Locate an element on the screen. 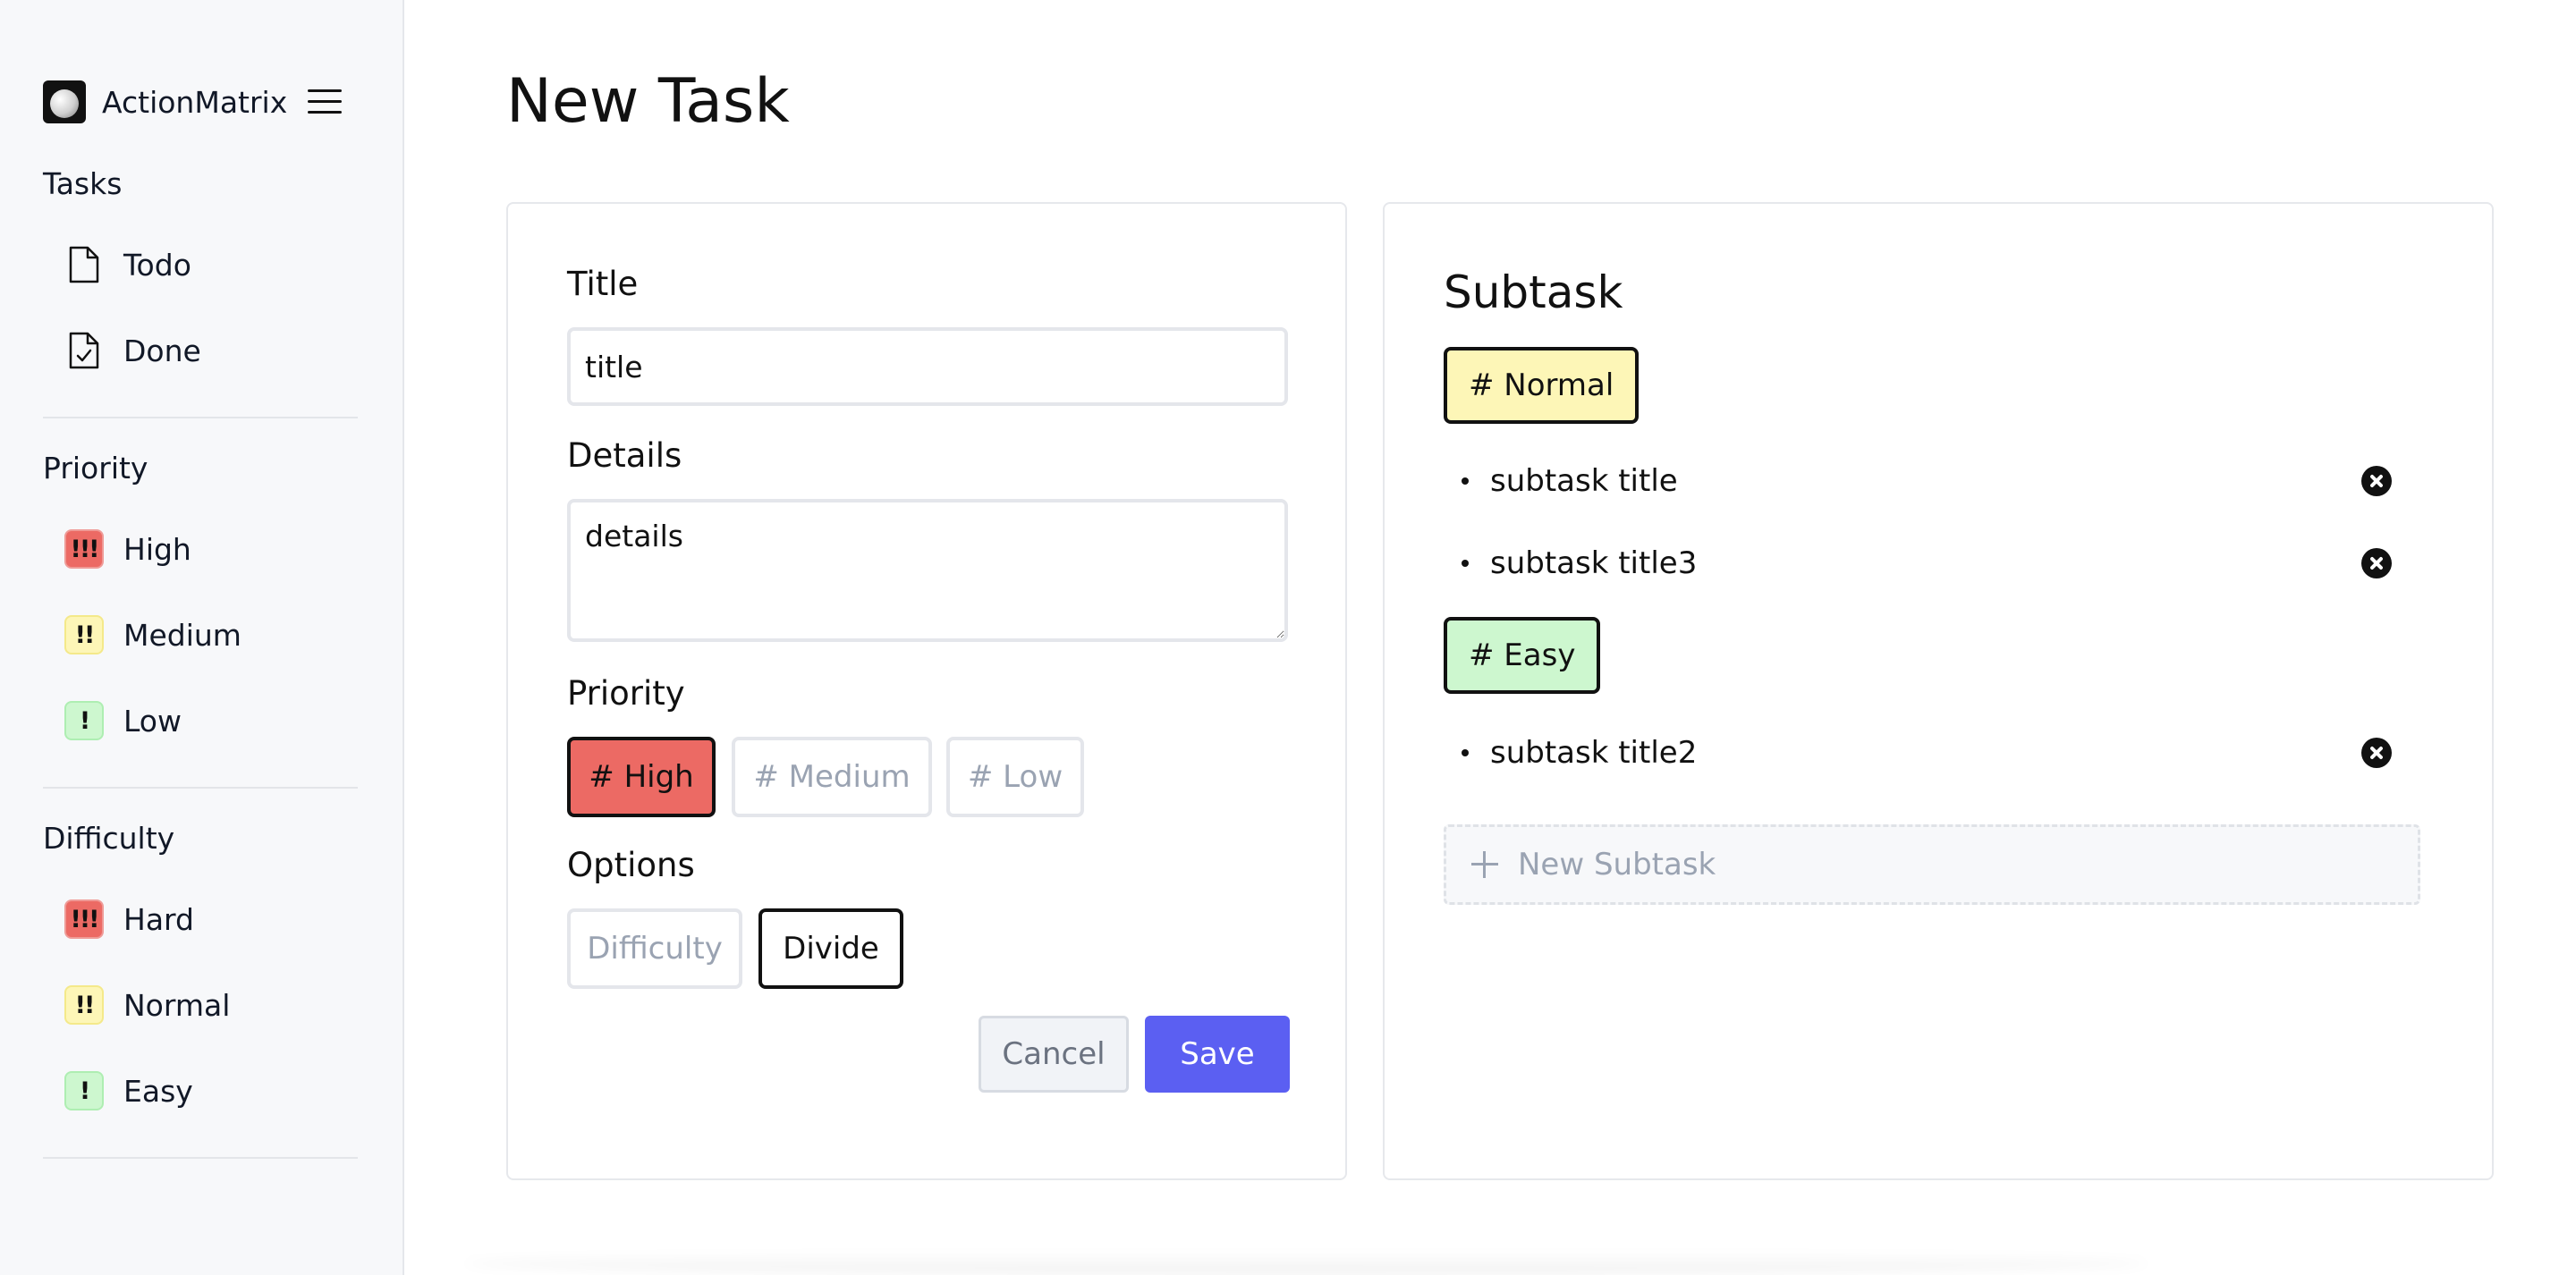 This screenshot has width=2576, height=1275. sidebar-item-label: Done is located at coordinates (162, 350).